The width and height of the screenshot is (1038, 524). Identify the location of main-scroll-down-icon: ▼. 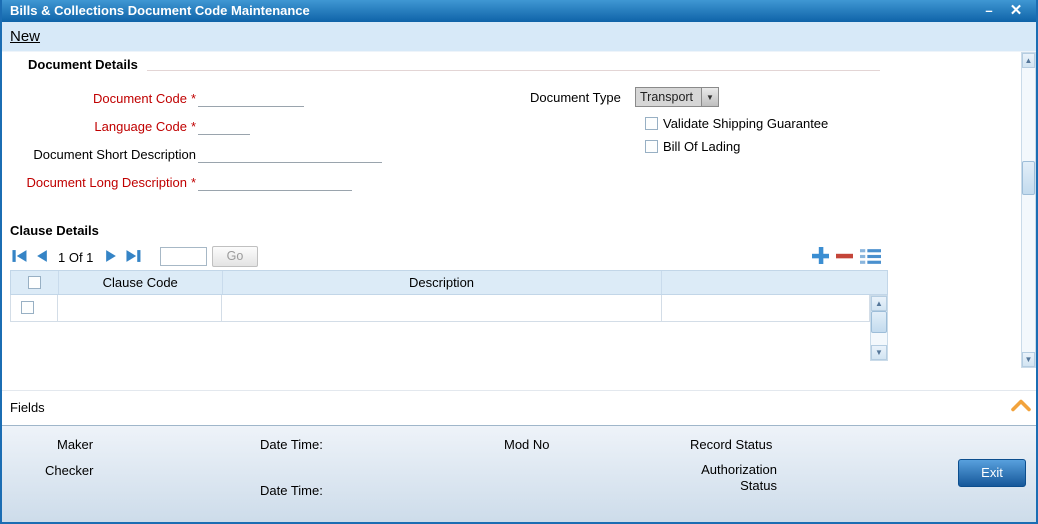
(1028, 359).